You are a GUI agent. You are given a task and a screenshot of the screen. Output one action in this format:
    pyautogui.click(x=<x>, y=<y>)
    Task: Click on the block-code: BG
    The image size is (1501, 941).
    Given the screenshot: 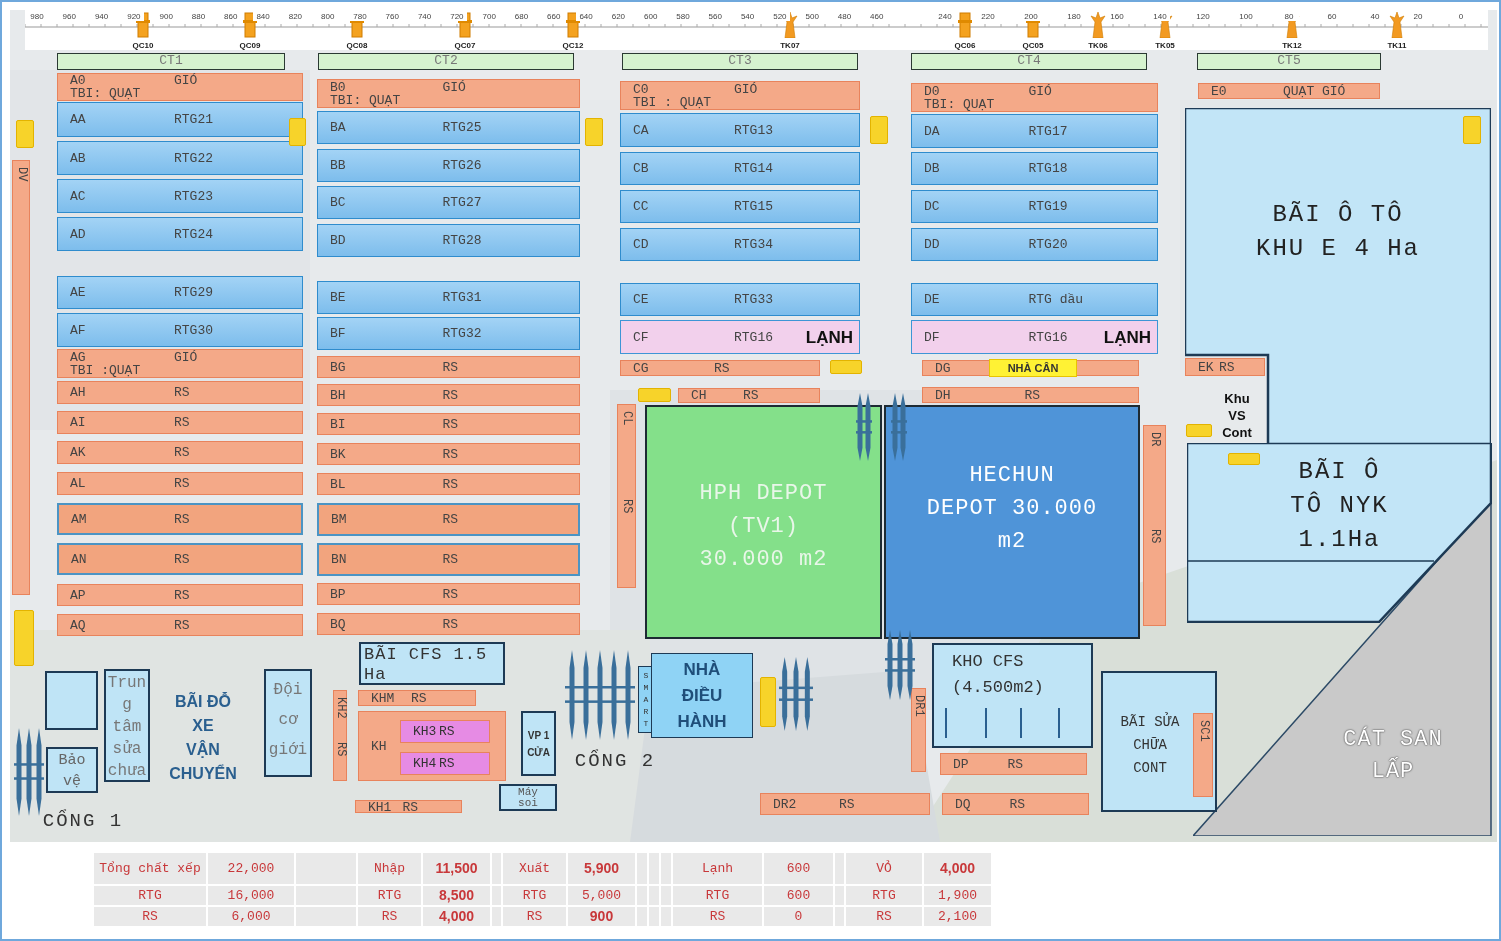 What is the action you would take?
    pyautogui.click(x=338, y=367)
    